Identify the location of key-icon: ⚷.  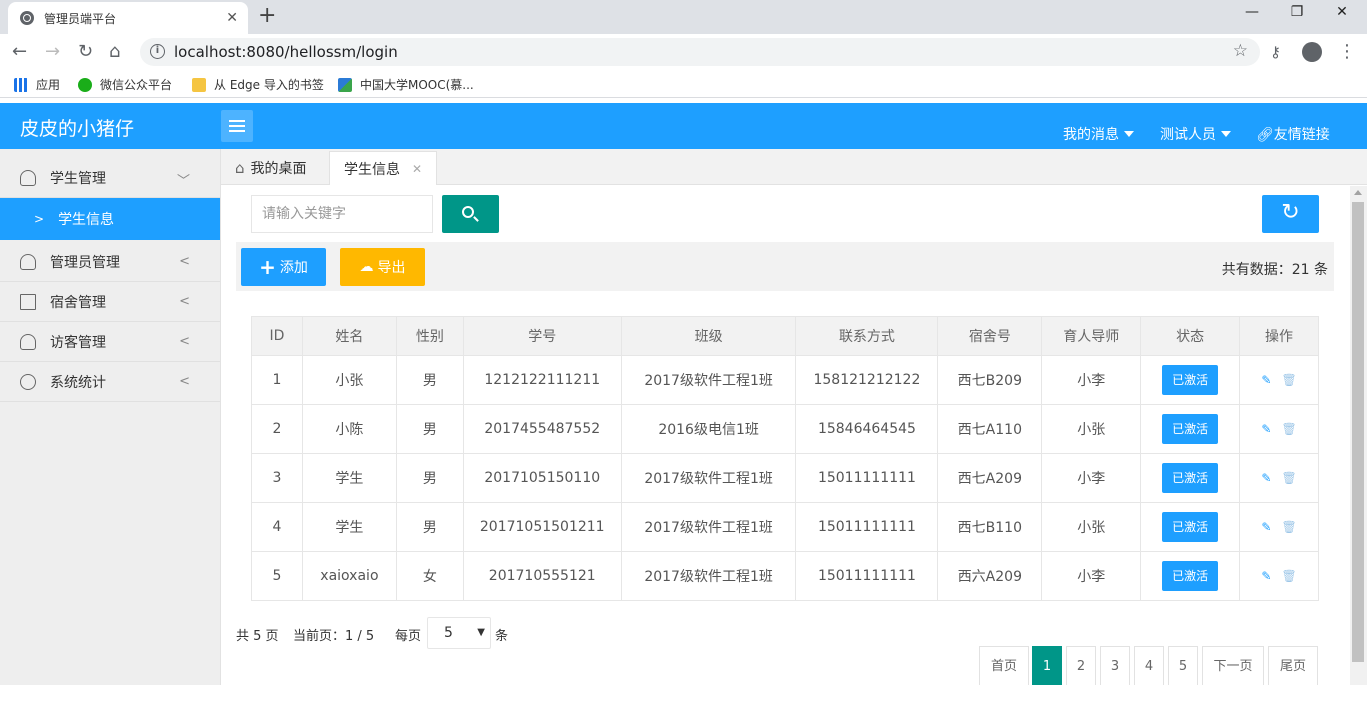
(1275, 52).